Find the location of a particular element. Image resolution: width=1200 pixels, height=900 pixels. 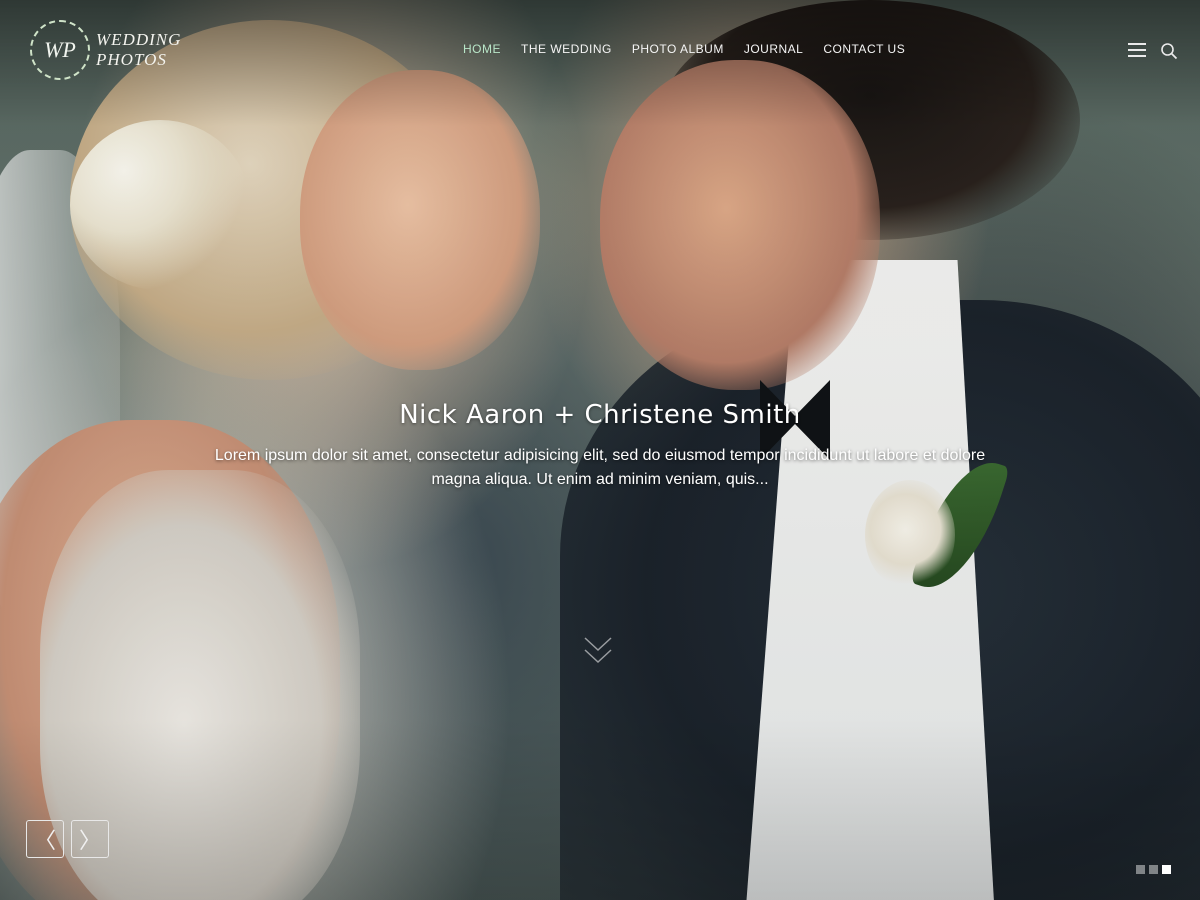

chevron-left-icon: 〈 is located at coordinates (44, 841).